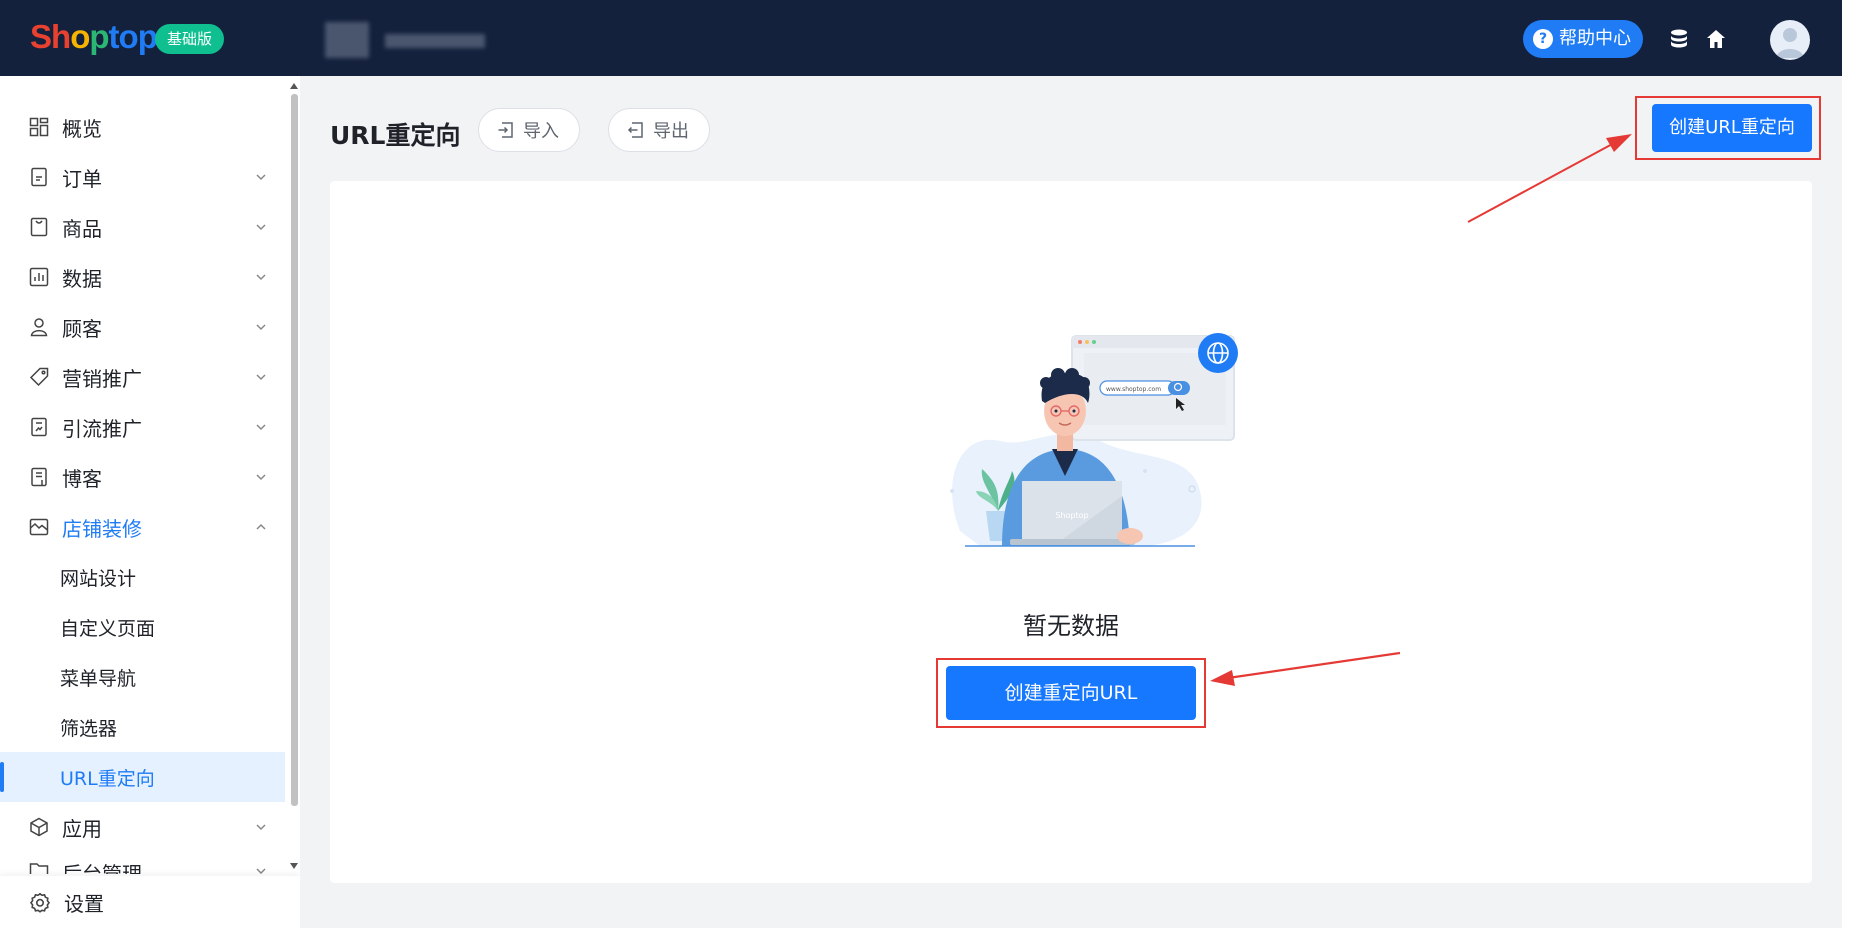 The height and width of the screenshot is (928, 1860). What do you see at coordinates (142, 863) in the screenshot?
I see `sidebar-item-admin: 后台管理` at bounding box center [142, 863].